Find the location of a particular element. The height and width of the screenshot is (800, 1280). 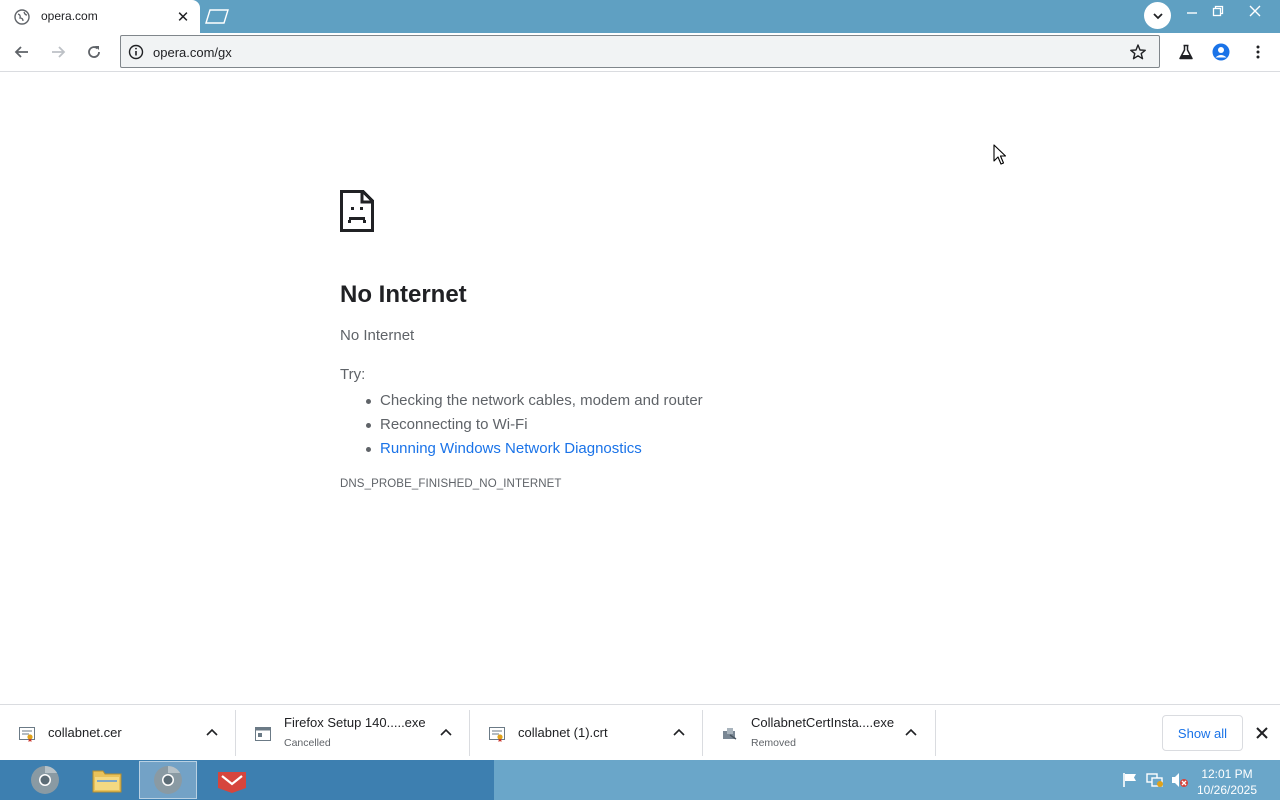

address-bar: opera.com/gx is located at coordinates (640, 51).